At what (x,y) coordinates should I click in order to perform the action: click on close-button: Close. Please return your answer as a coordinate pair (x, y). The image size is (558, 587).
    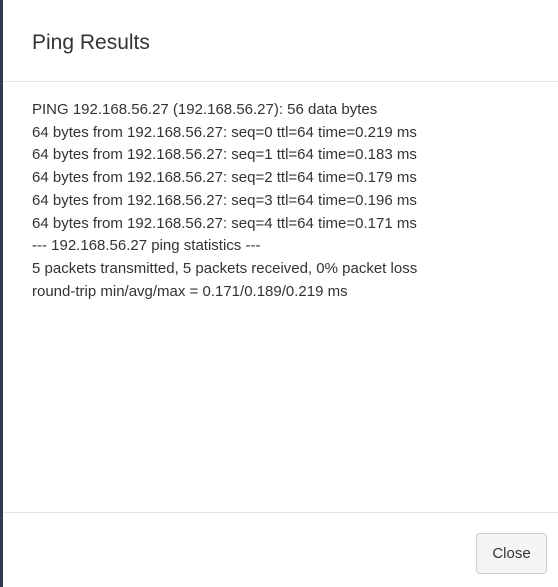
    Looking at the image, I should click on (511, 553).